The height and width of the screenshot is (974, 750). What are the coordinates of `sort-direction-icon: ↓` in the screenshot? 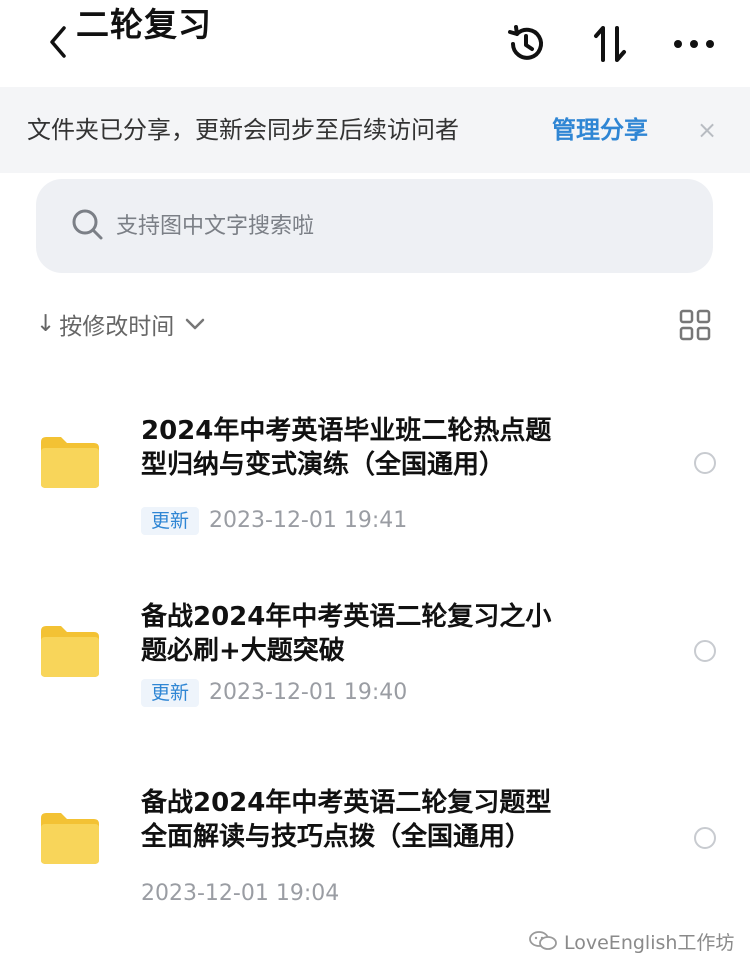 It's located at (46, 324).